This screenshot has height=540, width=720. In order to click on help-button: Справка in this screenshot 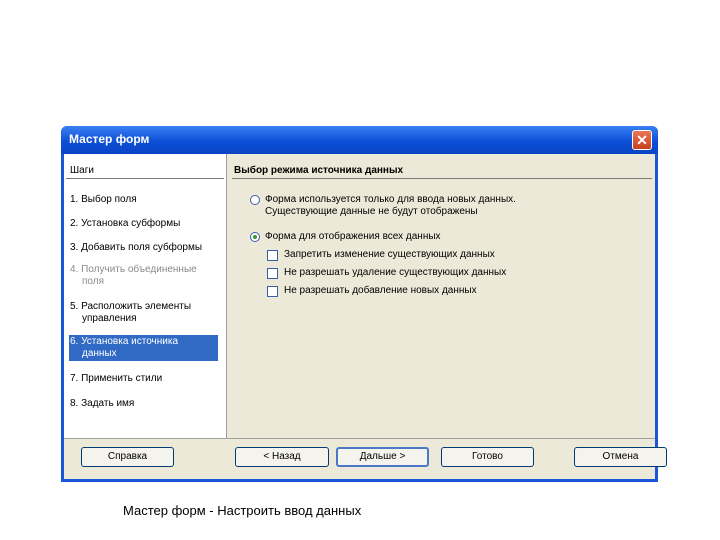, I will do `click(127, 457)`.